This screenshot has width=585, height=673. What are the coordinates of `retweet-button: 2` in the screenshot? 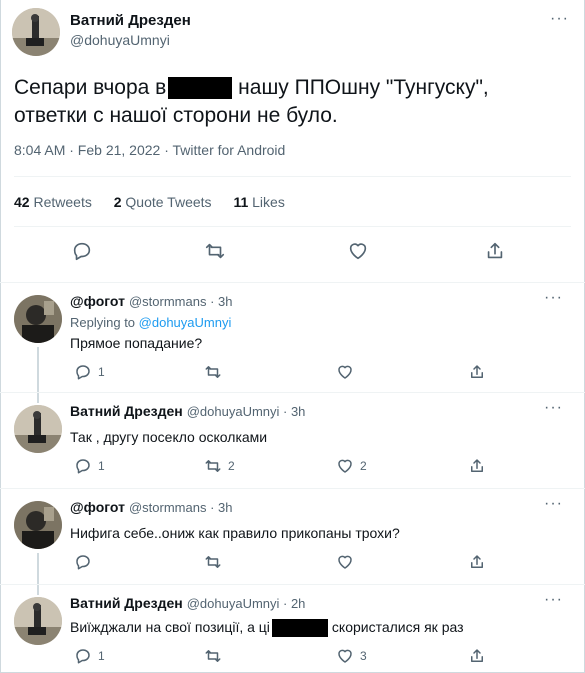 It's located at (219, 466).